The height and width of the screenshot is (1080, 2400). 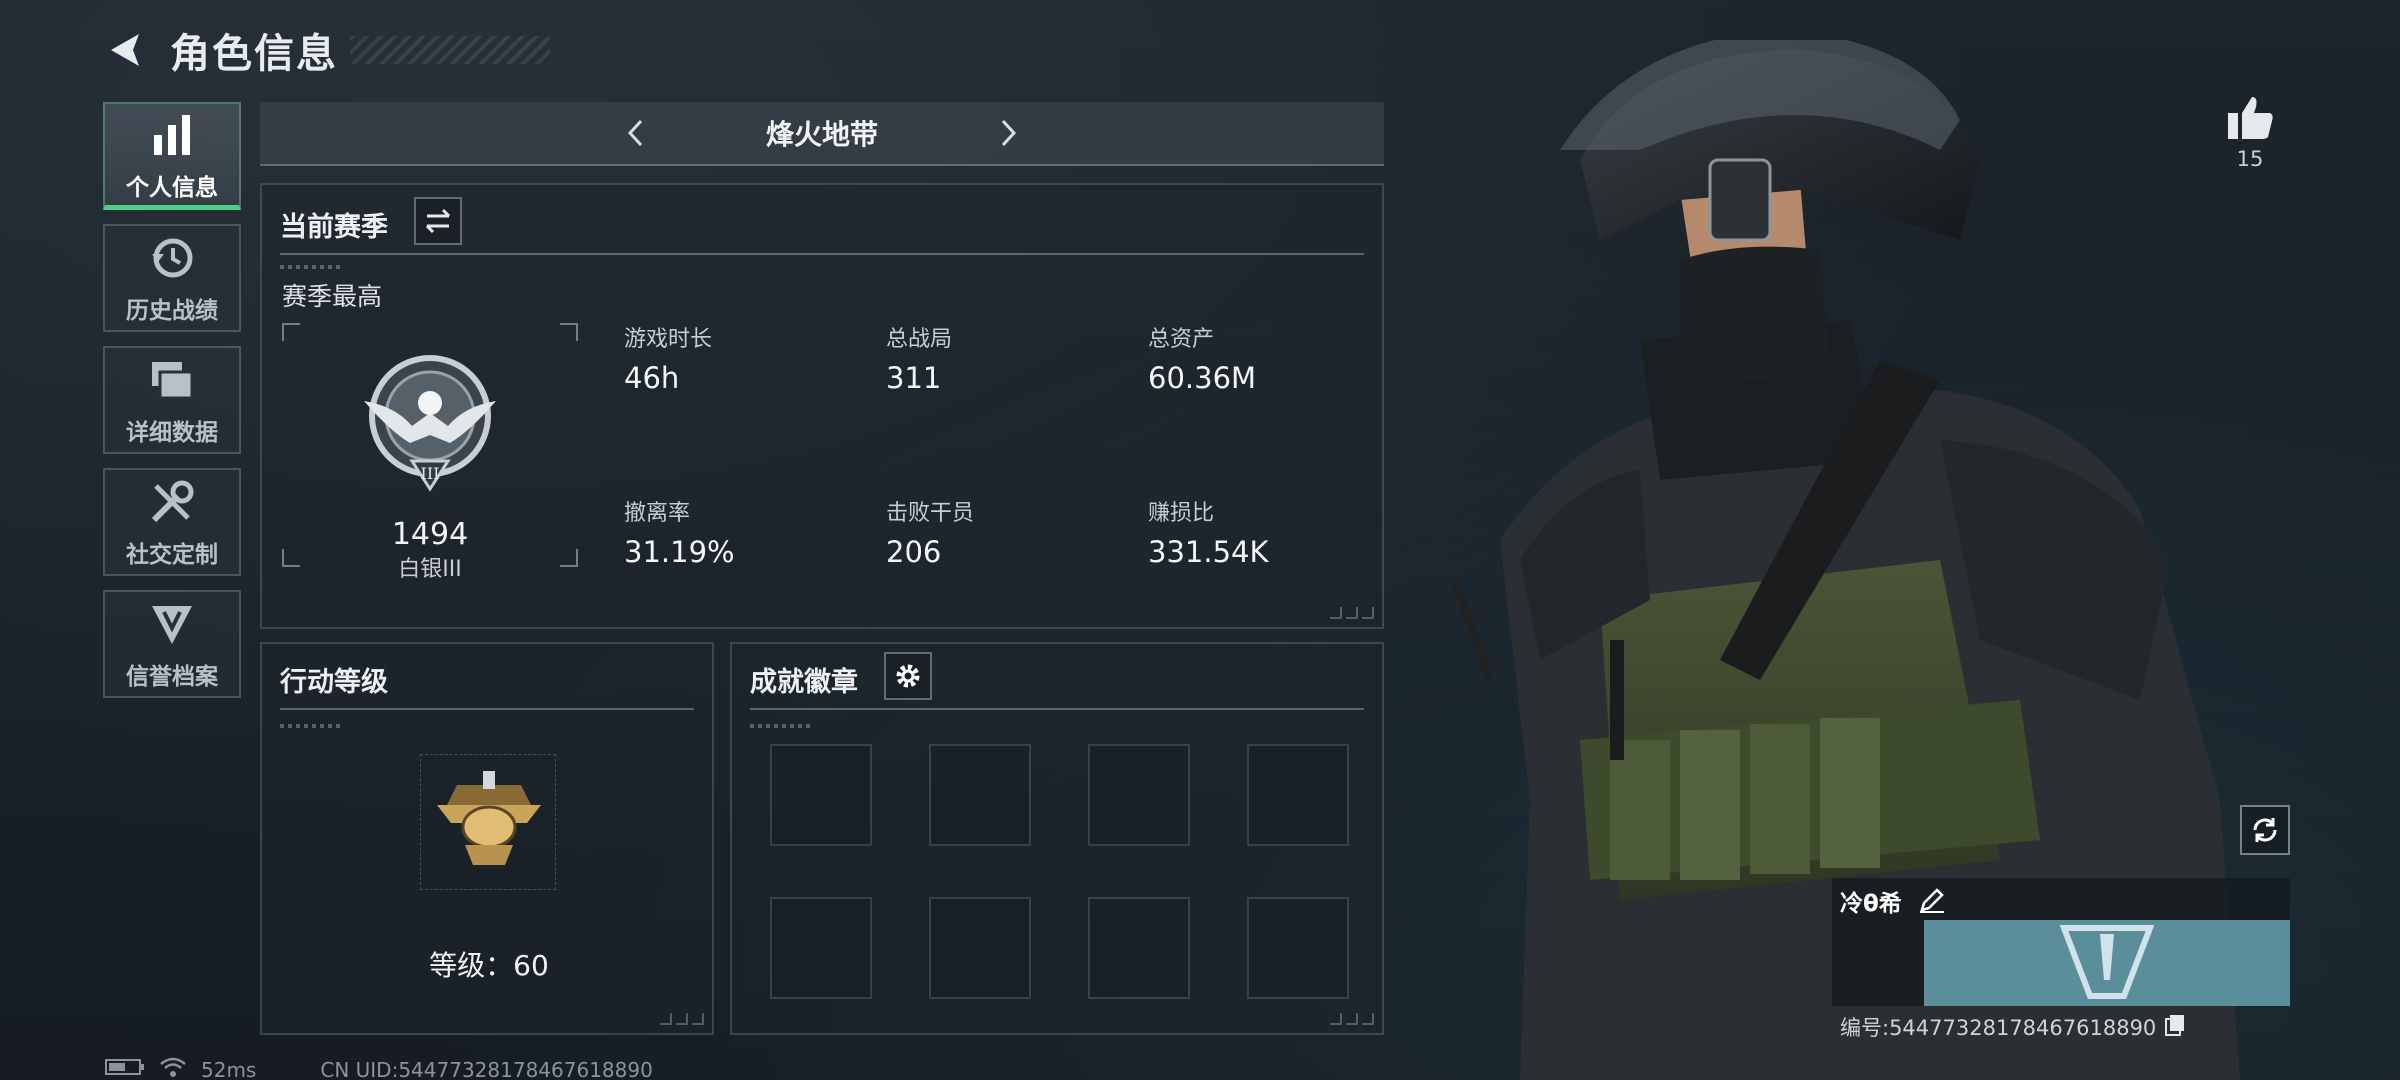 I want to click on page-header: 角色信息, so click(x=325, y=50).